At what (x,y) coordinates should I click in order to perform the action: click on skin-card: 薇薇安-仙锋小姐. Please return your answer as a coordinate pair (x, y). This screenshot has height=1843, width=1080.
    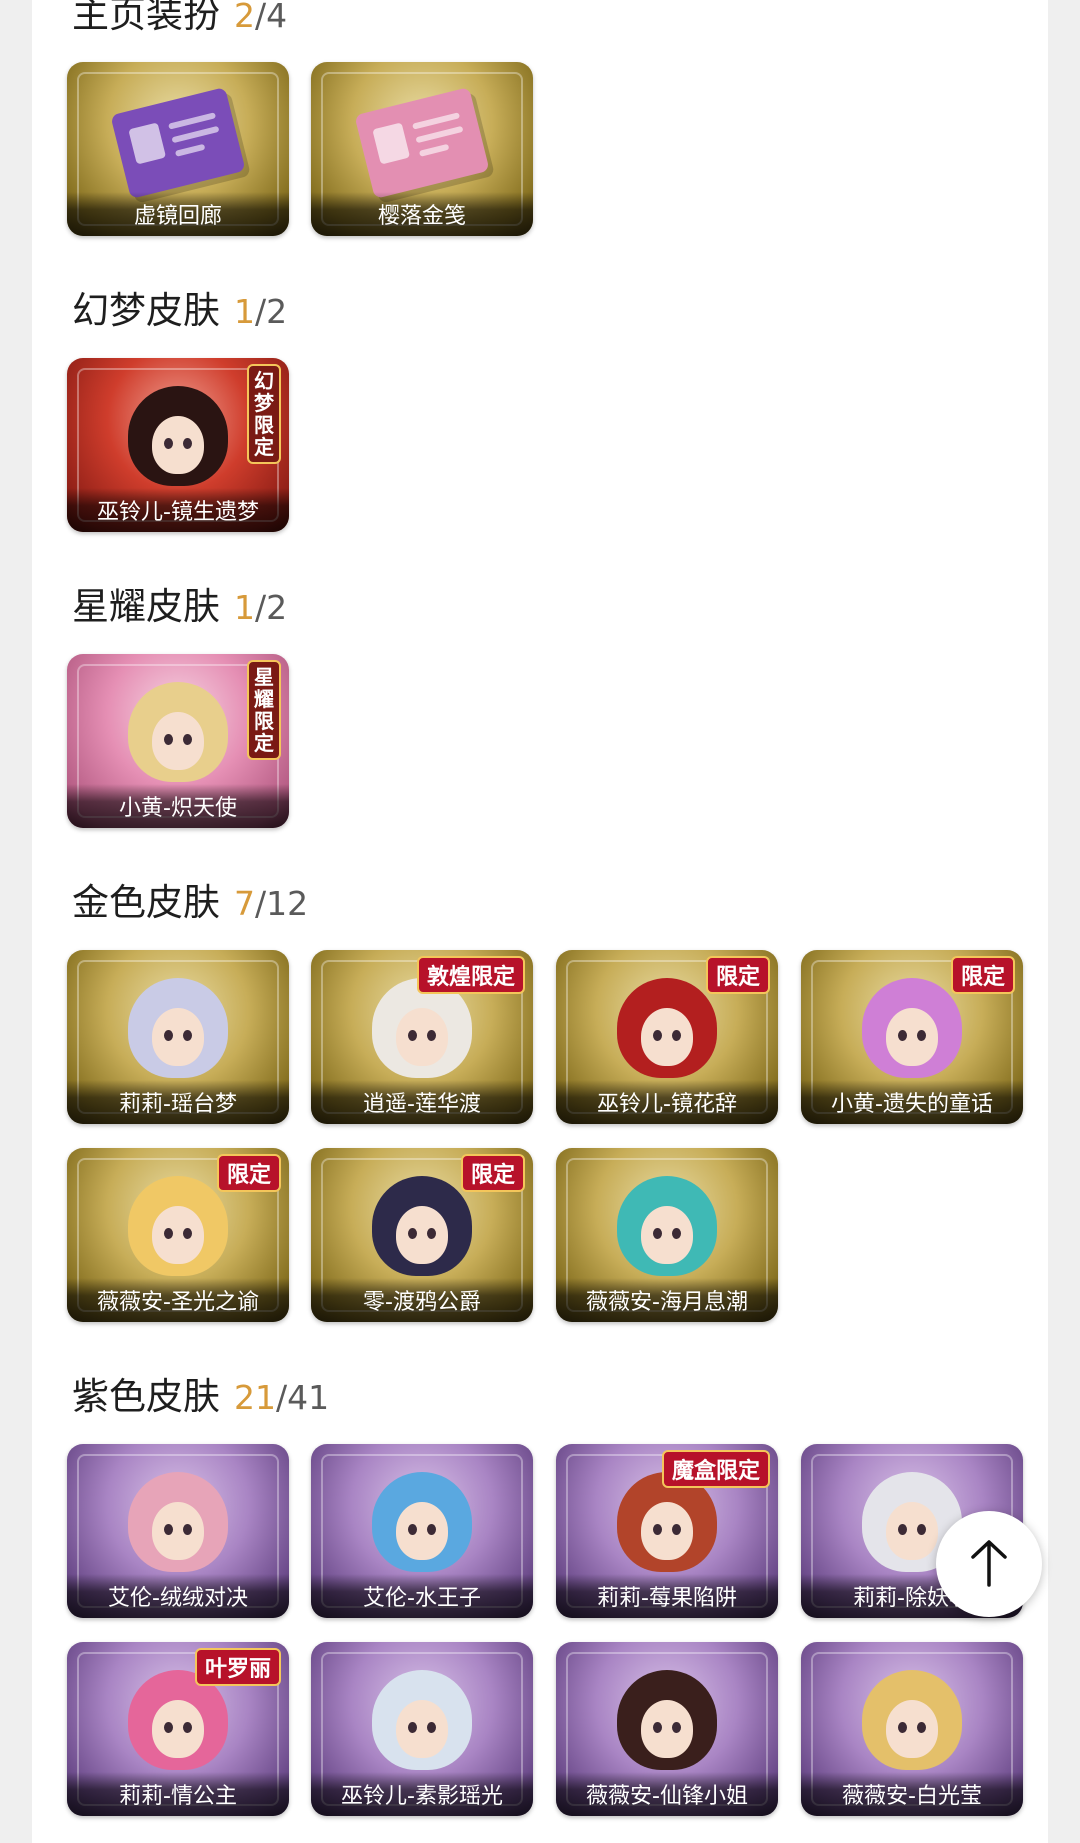
    Looking at the image, I should click on (667, 1729).